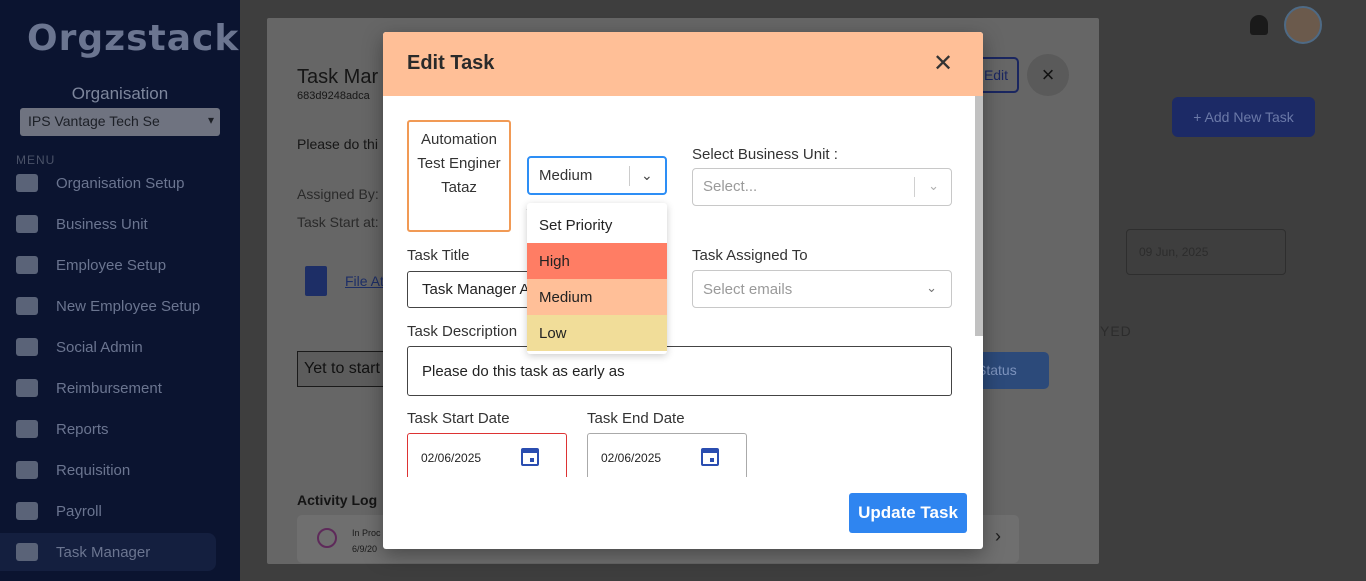 The width and height of the screenshot is (1366, 581). Describe the element at coordinates (636, 418) in the screenshot. I see `task-end-date-label: Task End Date` at that location.